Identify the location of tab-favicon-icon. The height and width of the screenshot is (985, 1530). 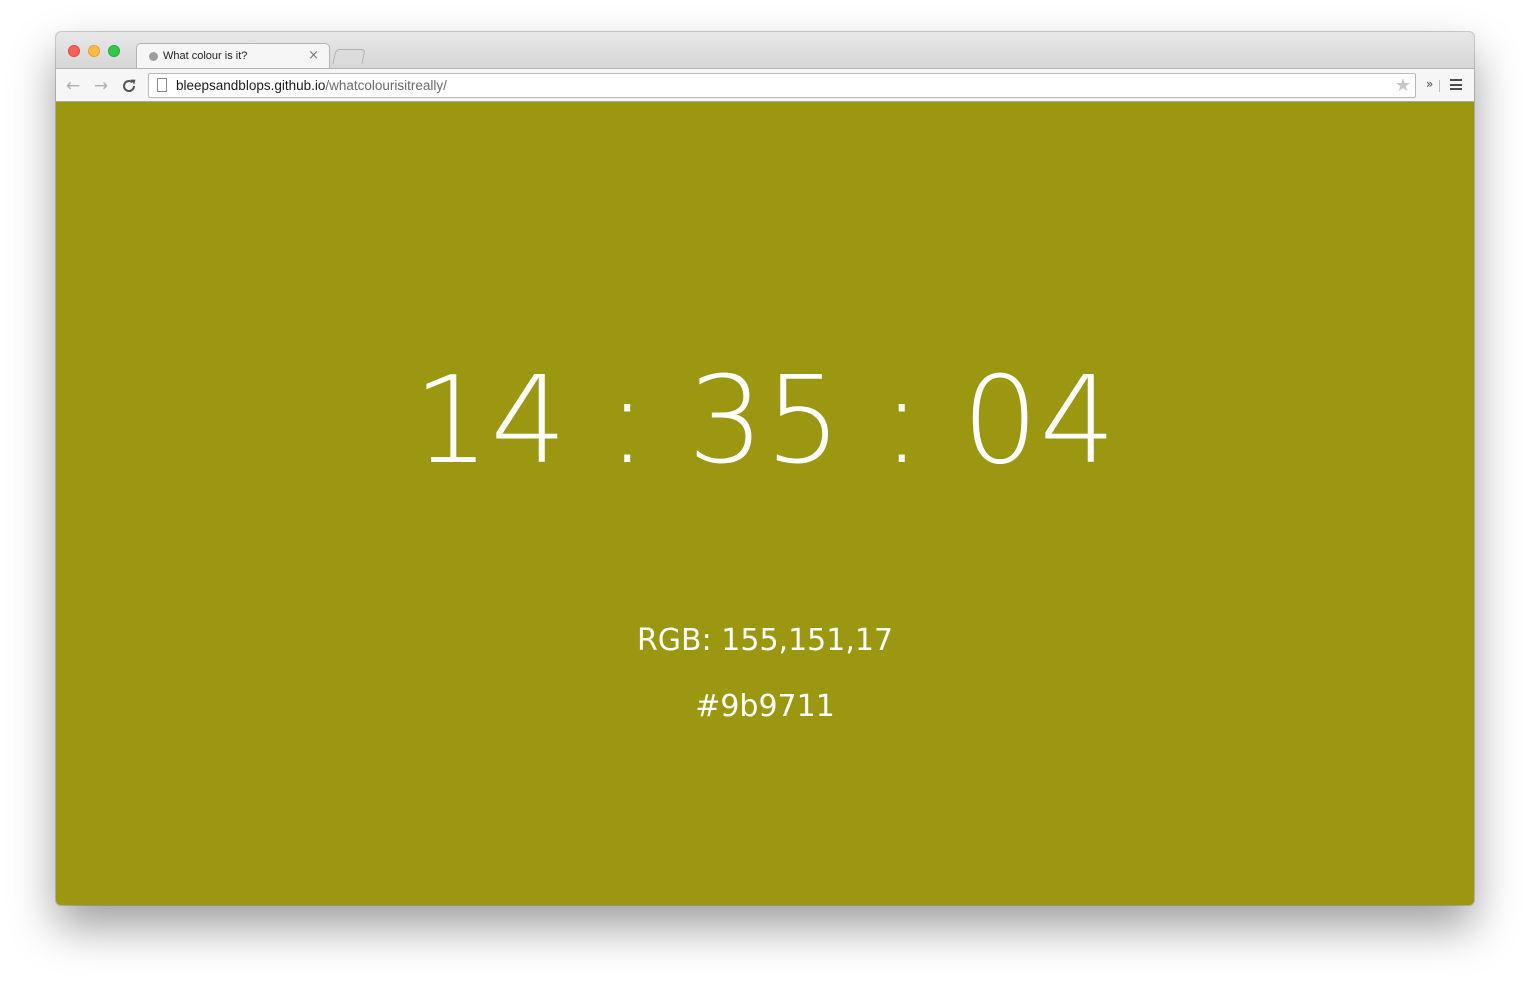
(153, 56).